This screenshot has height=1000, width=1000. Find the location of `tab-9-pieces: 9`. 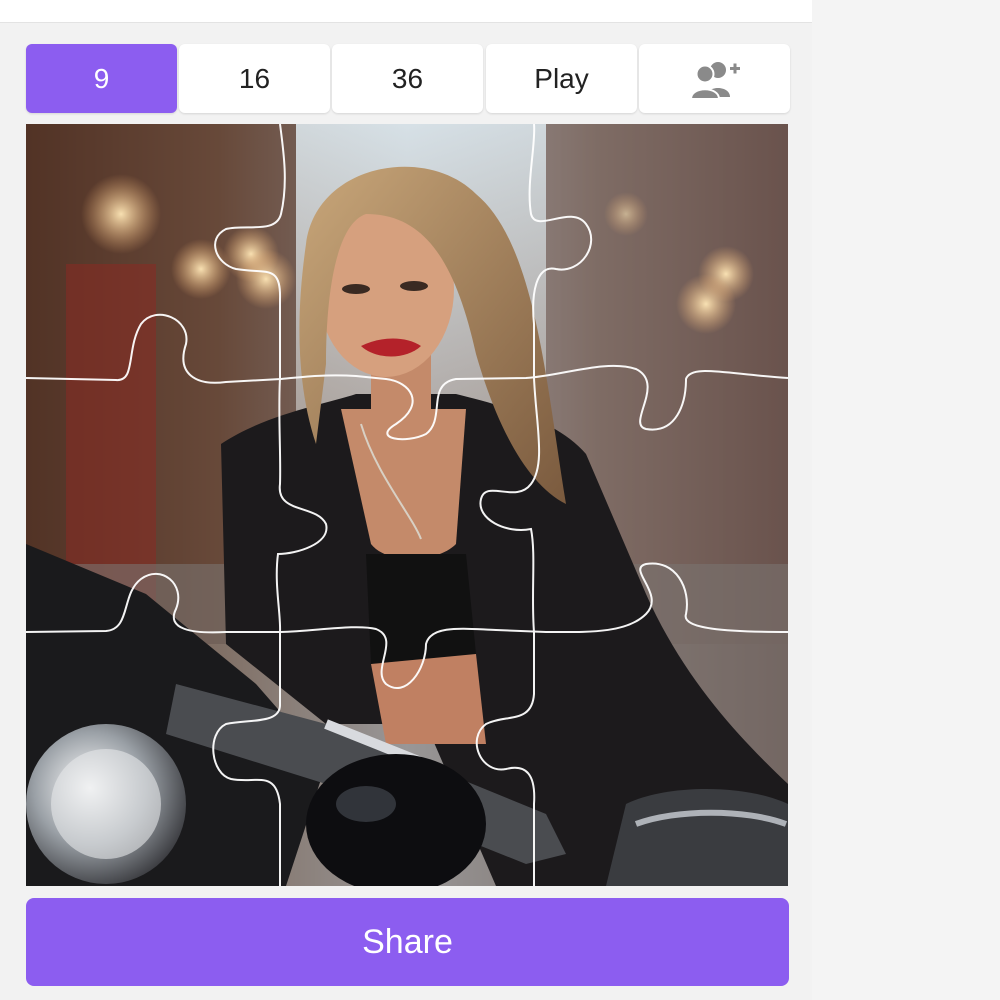

tab-9-pieces: 9 is located at coordinates (101, 78).